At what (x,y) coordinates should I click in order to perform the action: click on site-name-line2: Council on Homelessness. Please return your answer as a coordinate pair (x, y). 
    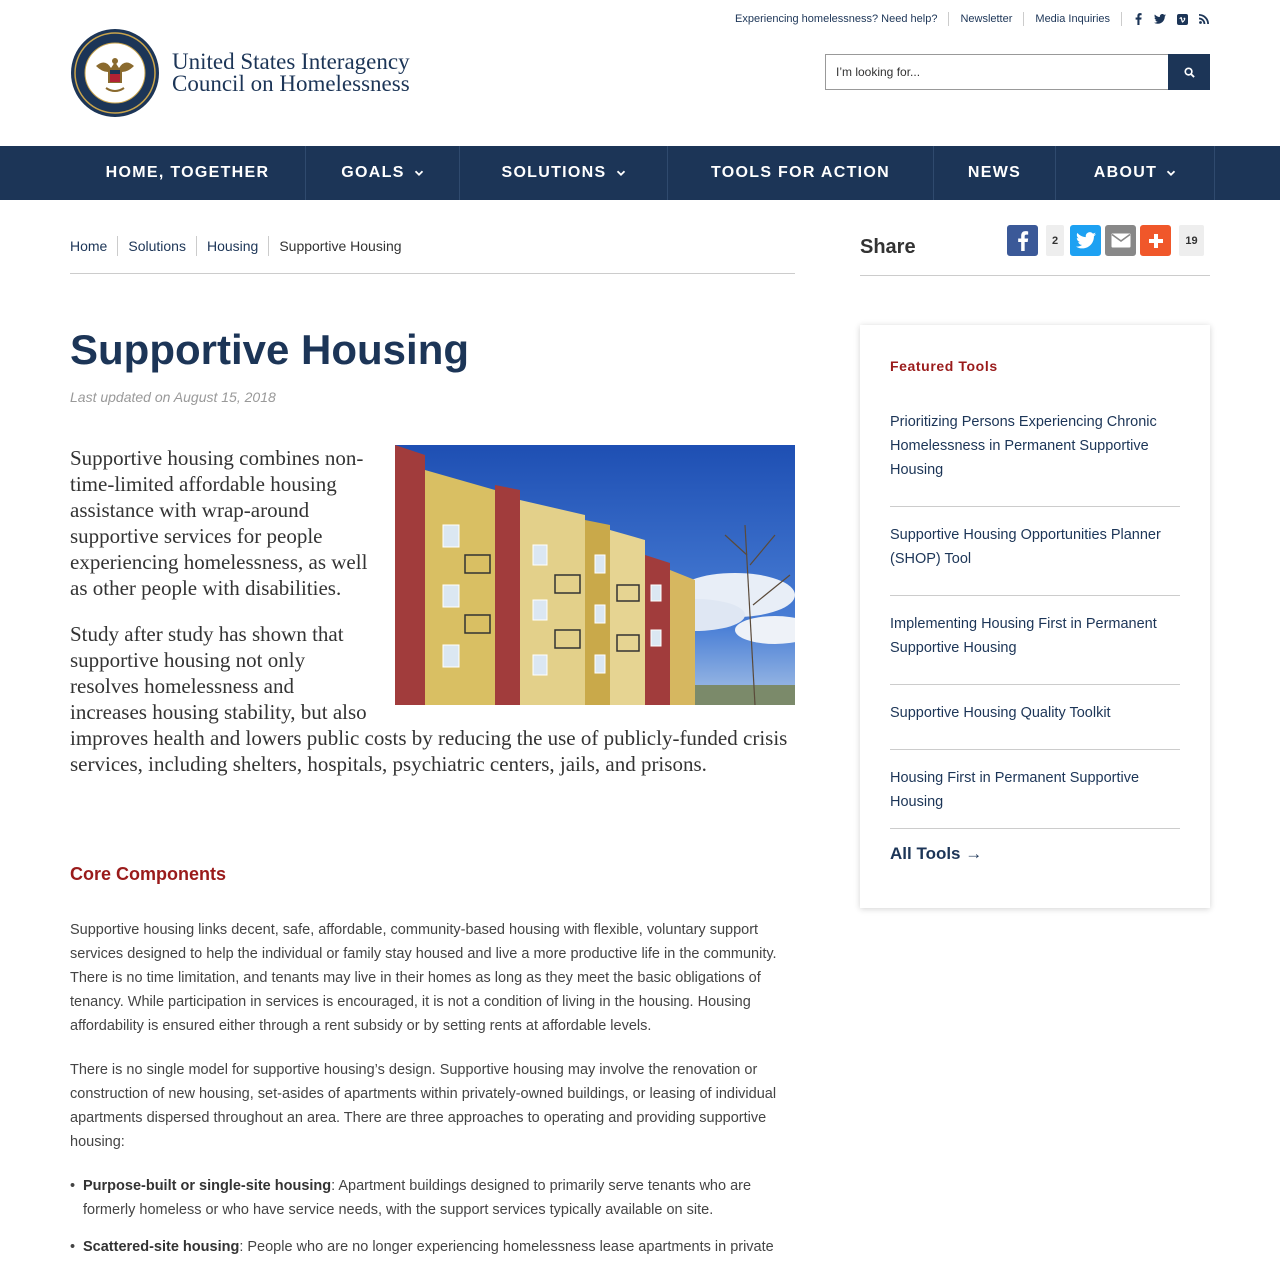
    Looking at the image, I should click on (291, 83).